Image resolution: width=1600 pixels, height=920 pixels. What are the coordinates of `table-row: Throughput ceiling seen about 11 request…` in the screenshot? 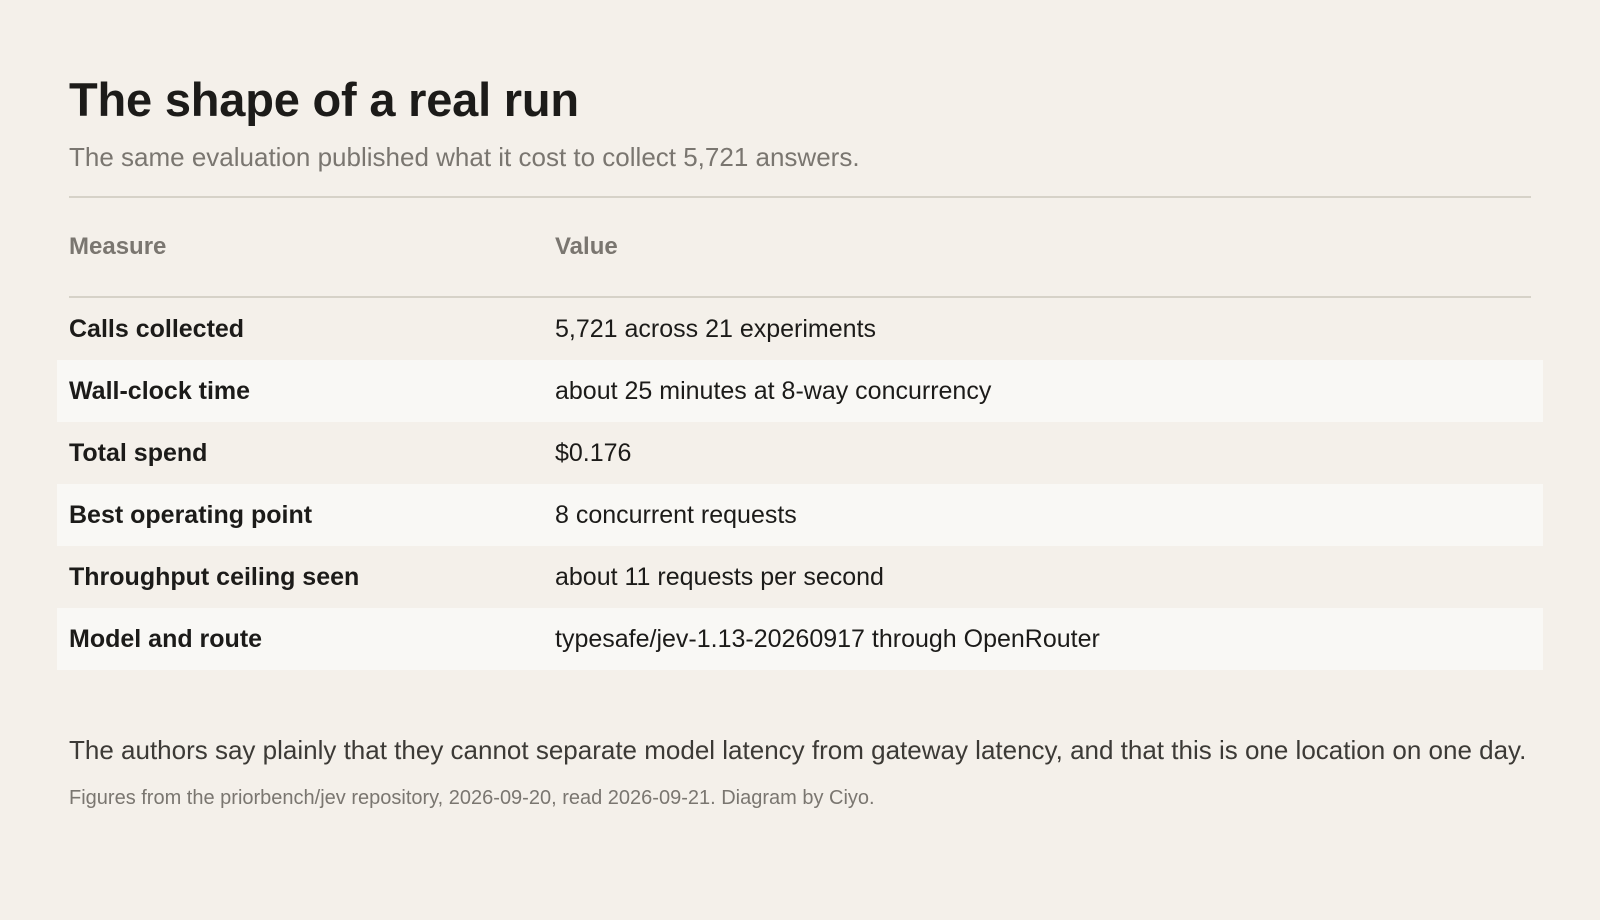 It's located at (800, 577).